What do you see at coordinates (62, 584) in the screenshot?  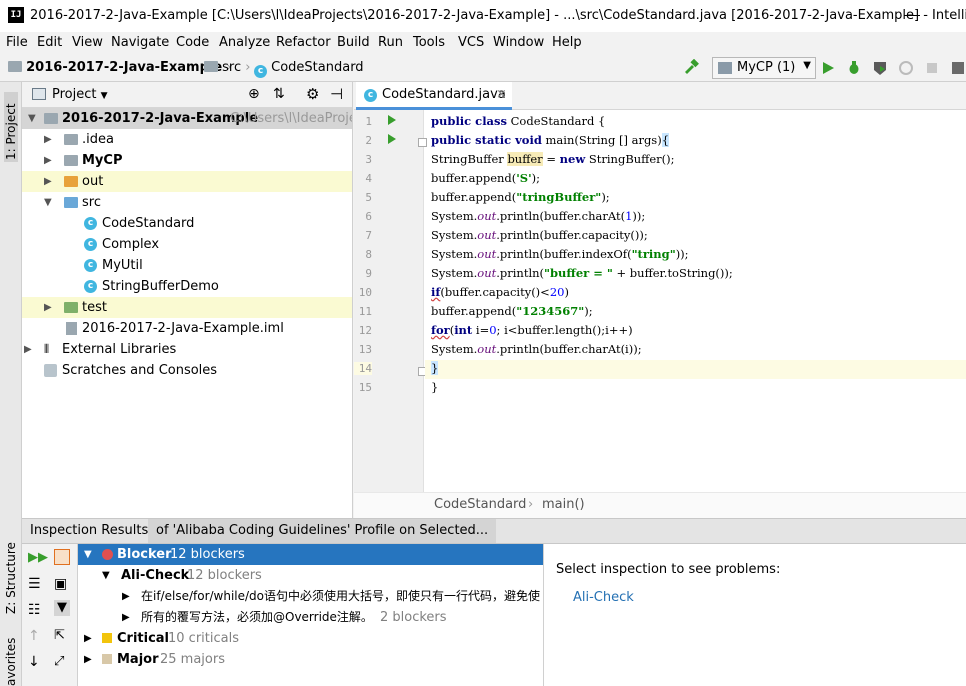 I see `group-by-directory-icon: ▣` at bounding box center [62, 584].